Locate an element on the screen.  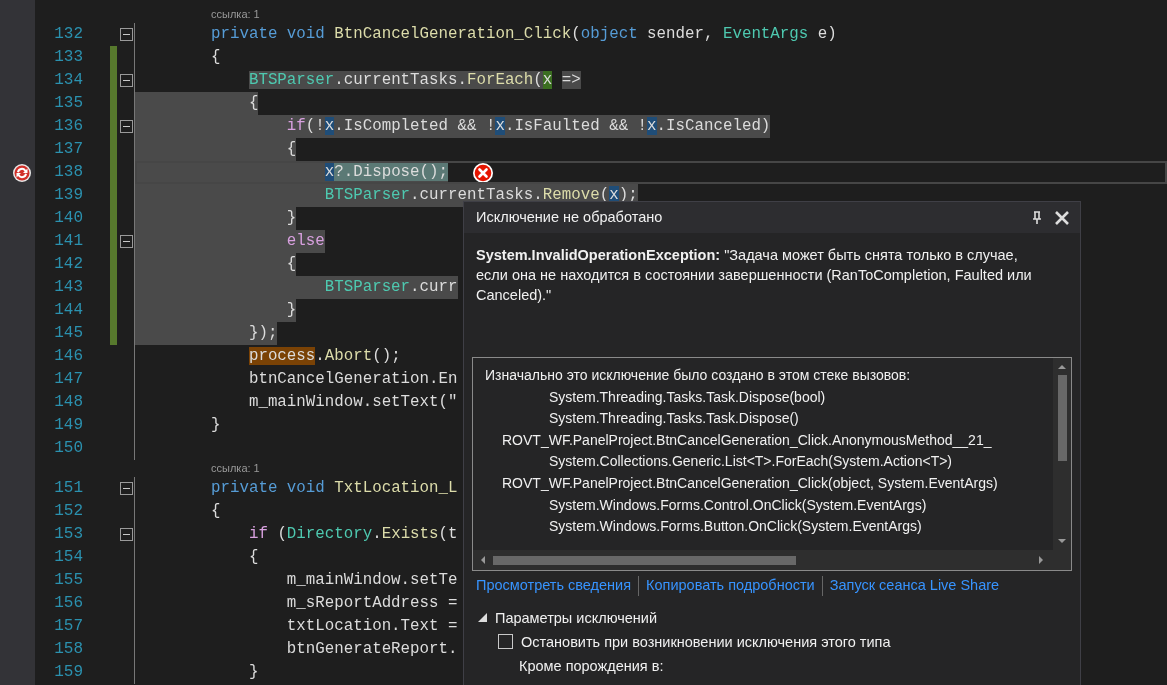
line-number: 155 is located at coordinates (68, 580).